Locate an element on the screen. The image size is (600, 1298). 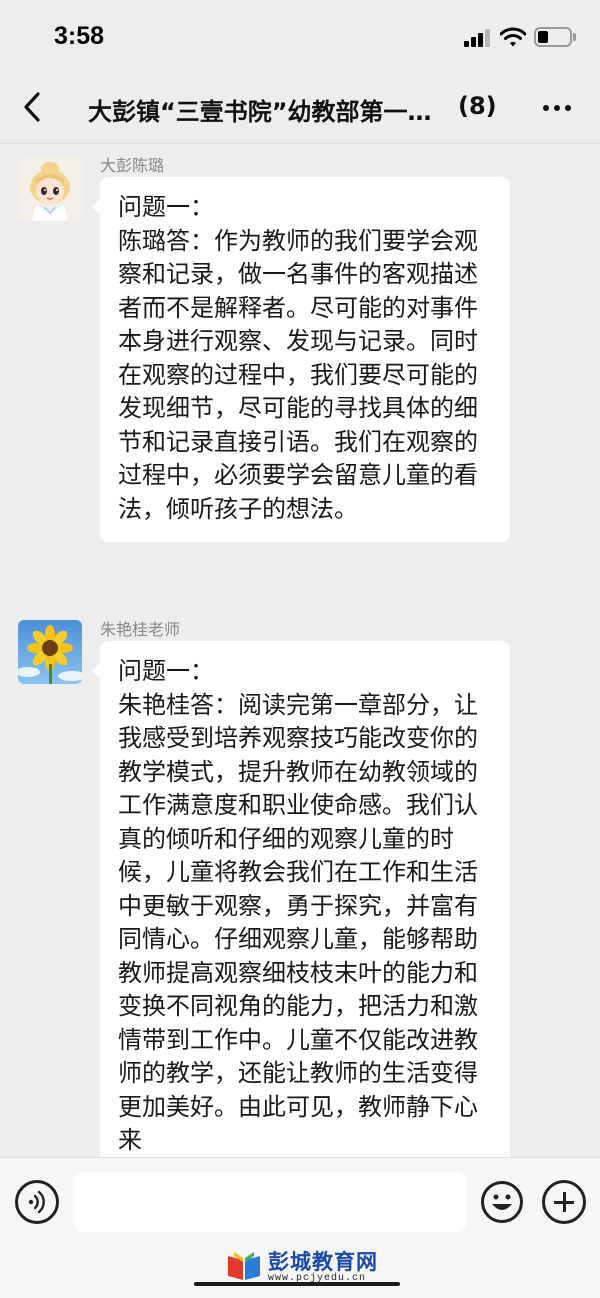
more-icon is located at coordinates (557, 107).